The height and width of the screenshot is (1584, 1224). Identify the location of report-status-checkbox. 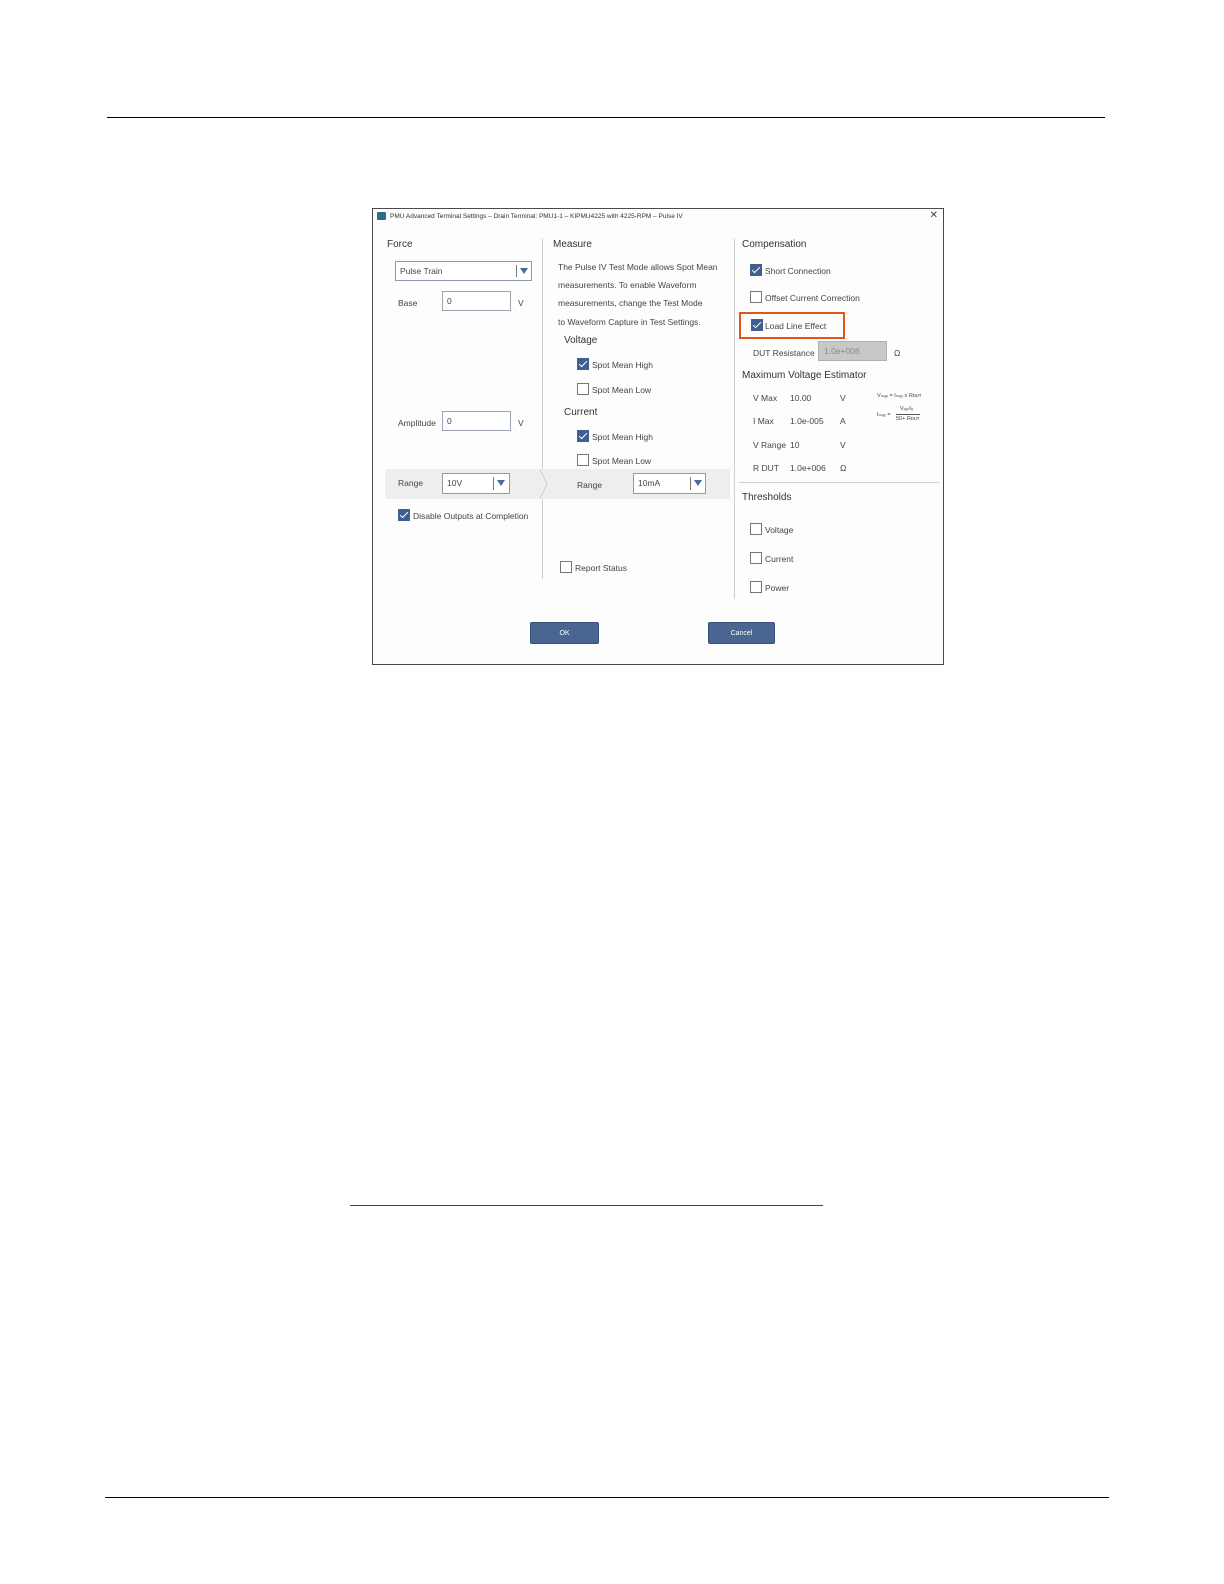
(566, 567).